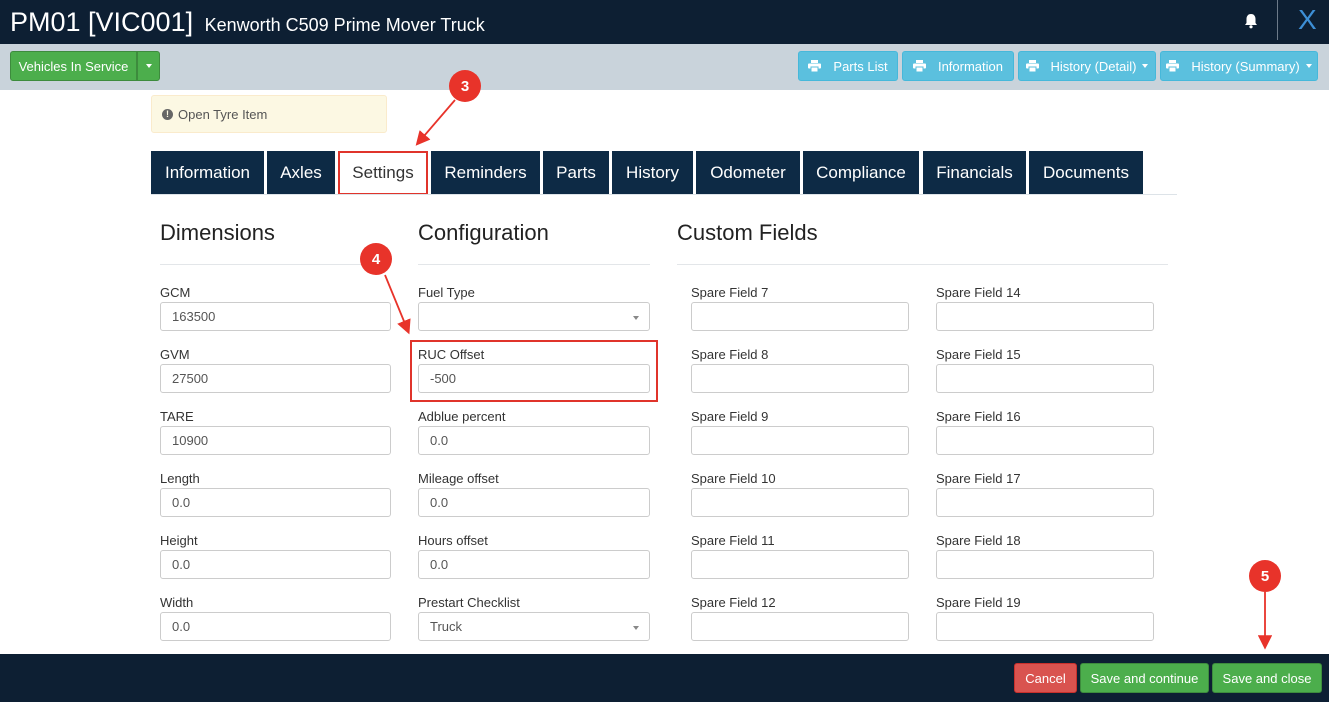 Image resolution: width=1329 pixels, height=702 pixels. I want to click on parts-list-button: Parts List, so click(848, 66).